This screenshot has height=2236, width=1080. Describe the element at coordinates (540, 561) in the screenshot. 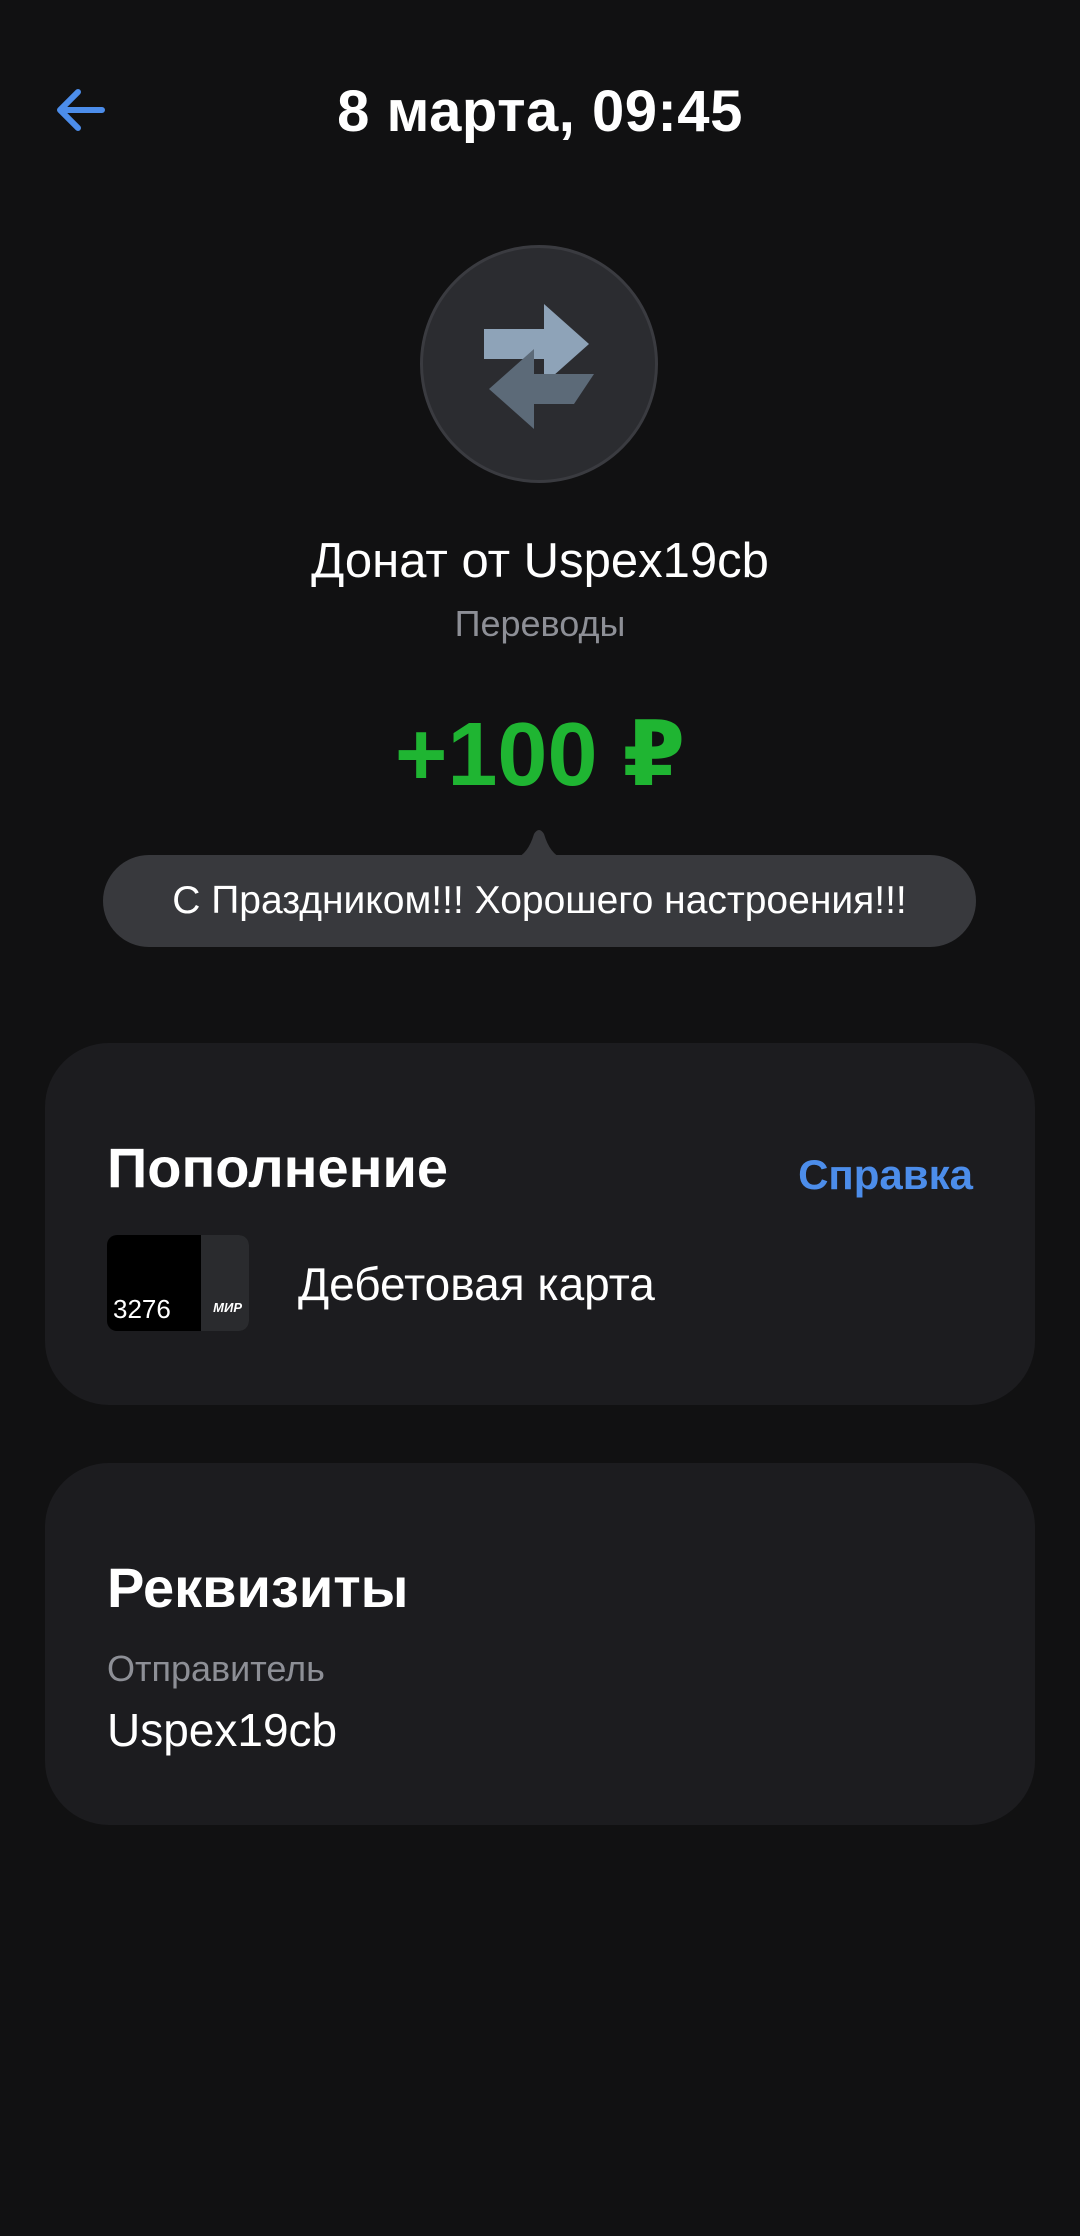

I see `transaction-title: Донат от Uspex19cb` at that location.